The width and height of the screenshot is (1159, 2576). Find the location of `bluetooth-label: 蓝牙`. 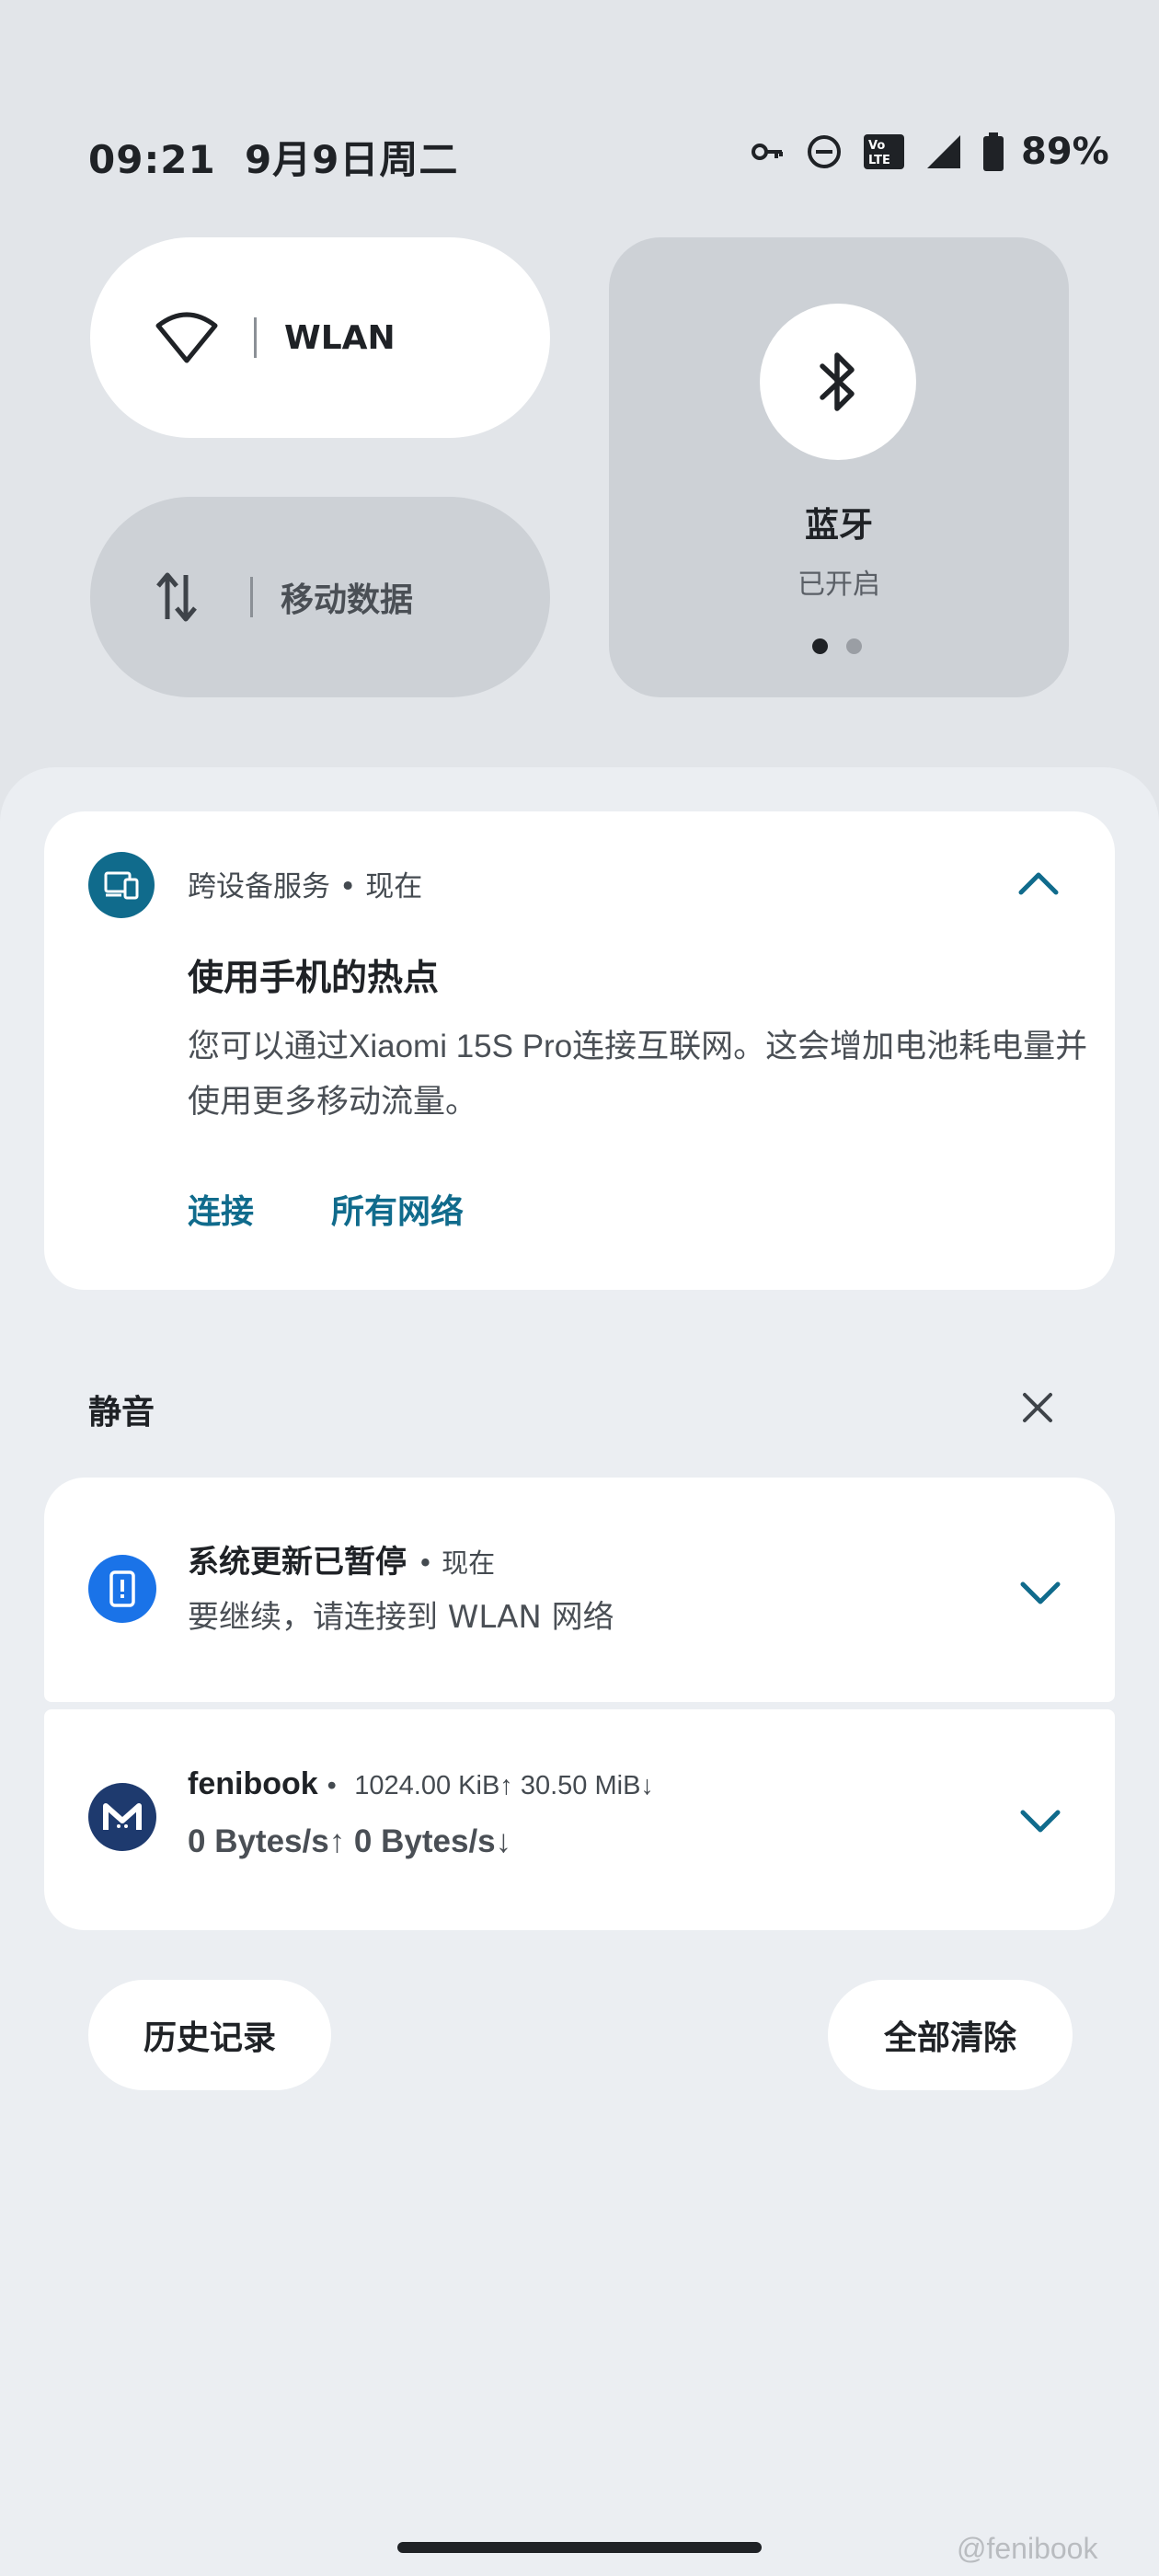

bluetooth-label: 蓝牙 is located at coordinates (839, 525).